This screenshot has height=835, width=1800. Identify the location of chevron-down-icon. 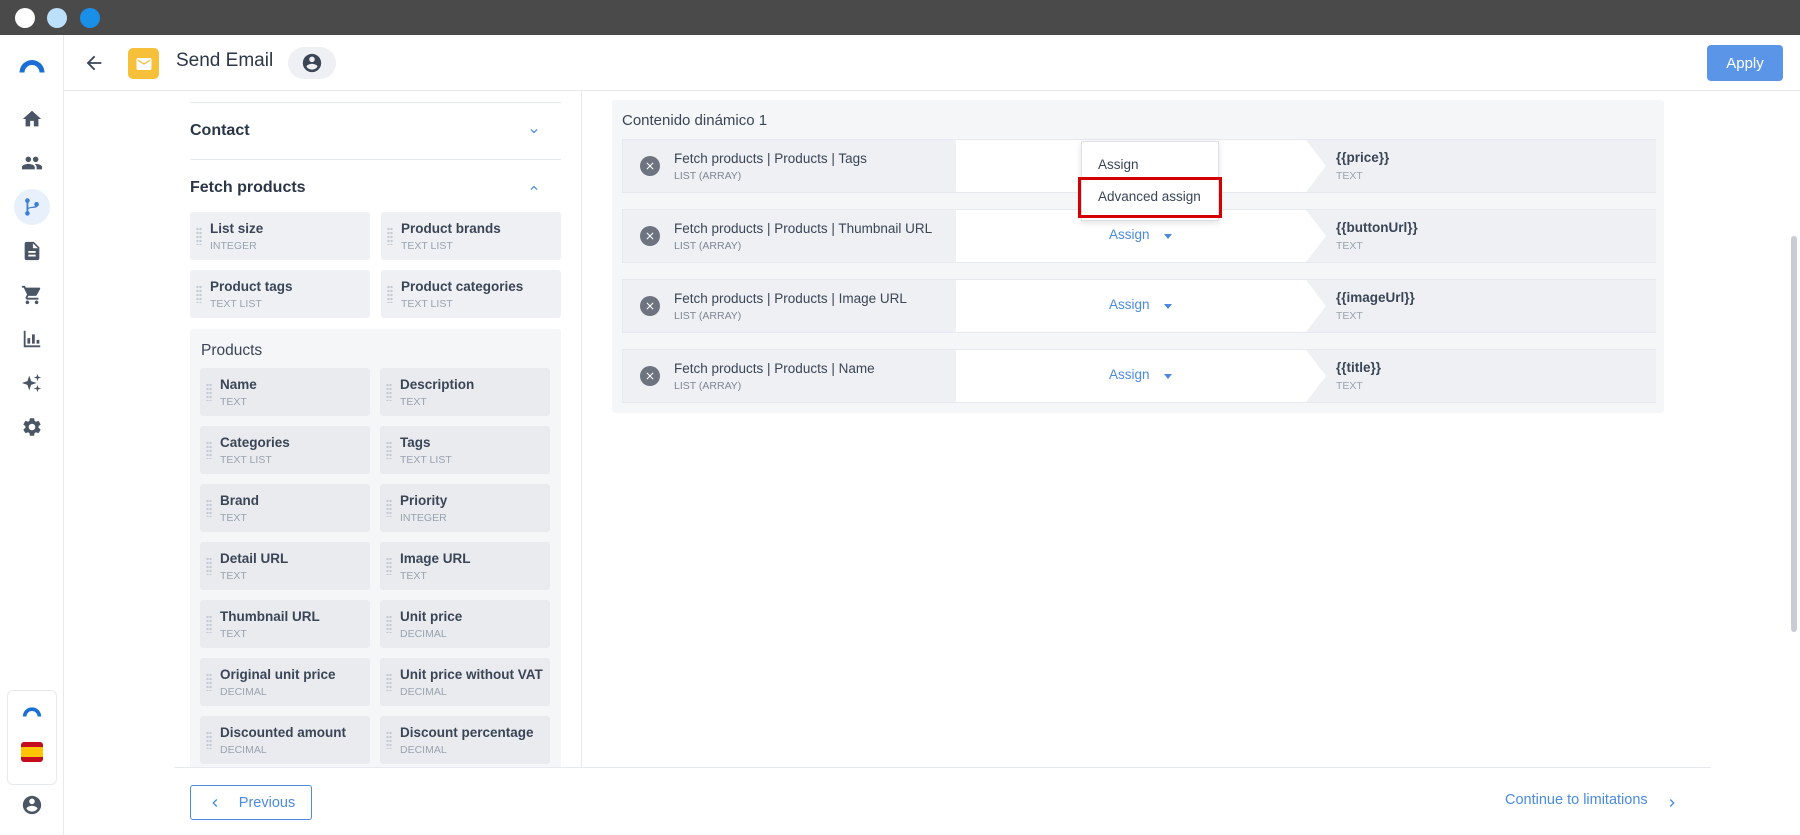
(534, 131).